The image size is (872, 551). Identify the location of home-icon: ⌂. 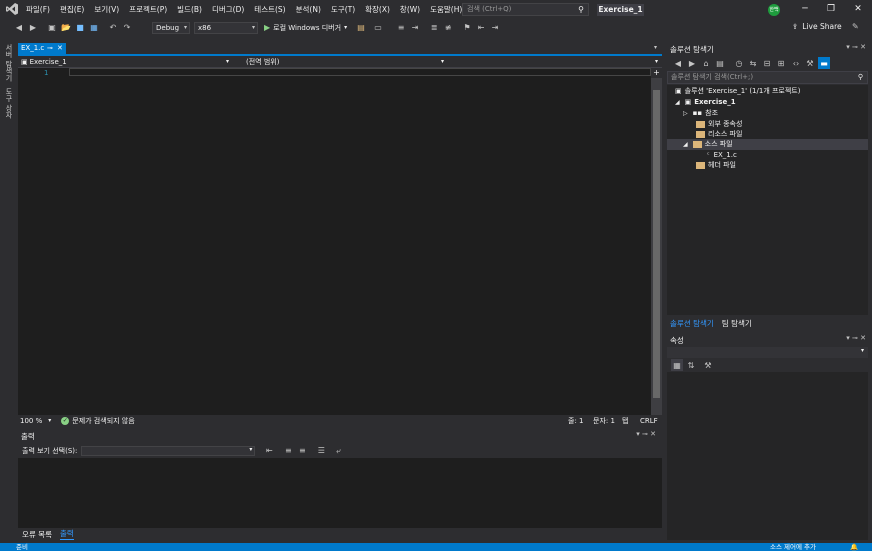
(706, 63).